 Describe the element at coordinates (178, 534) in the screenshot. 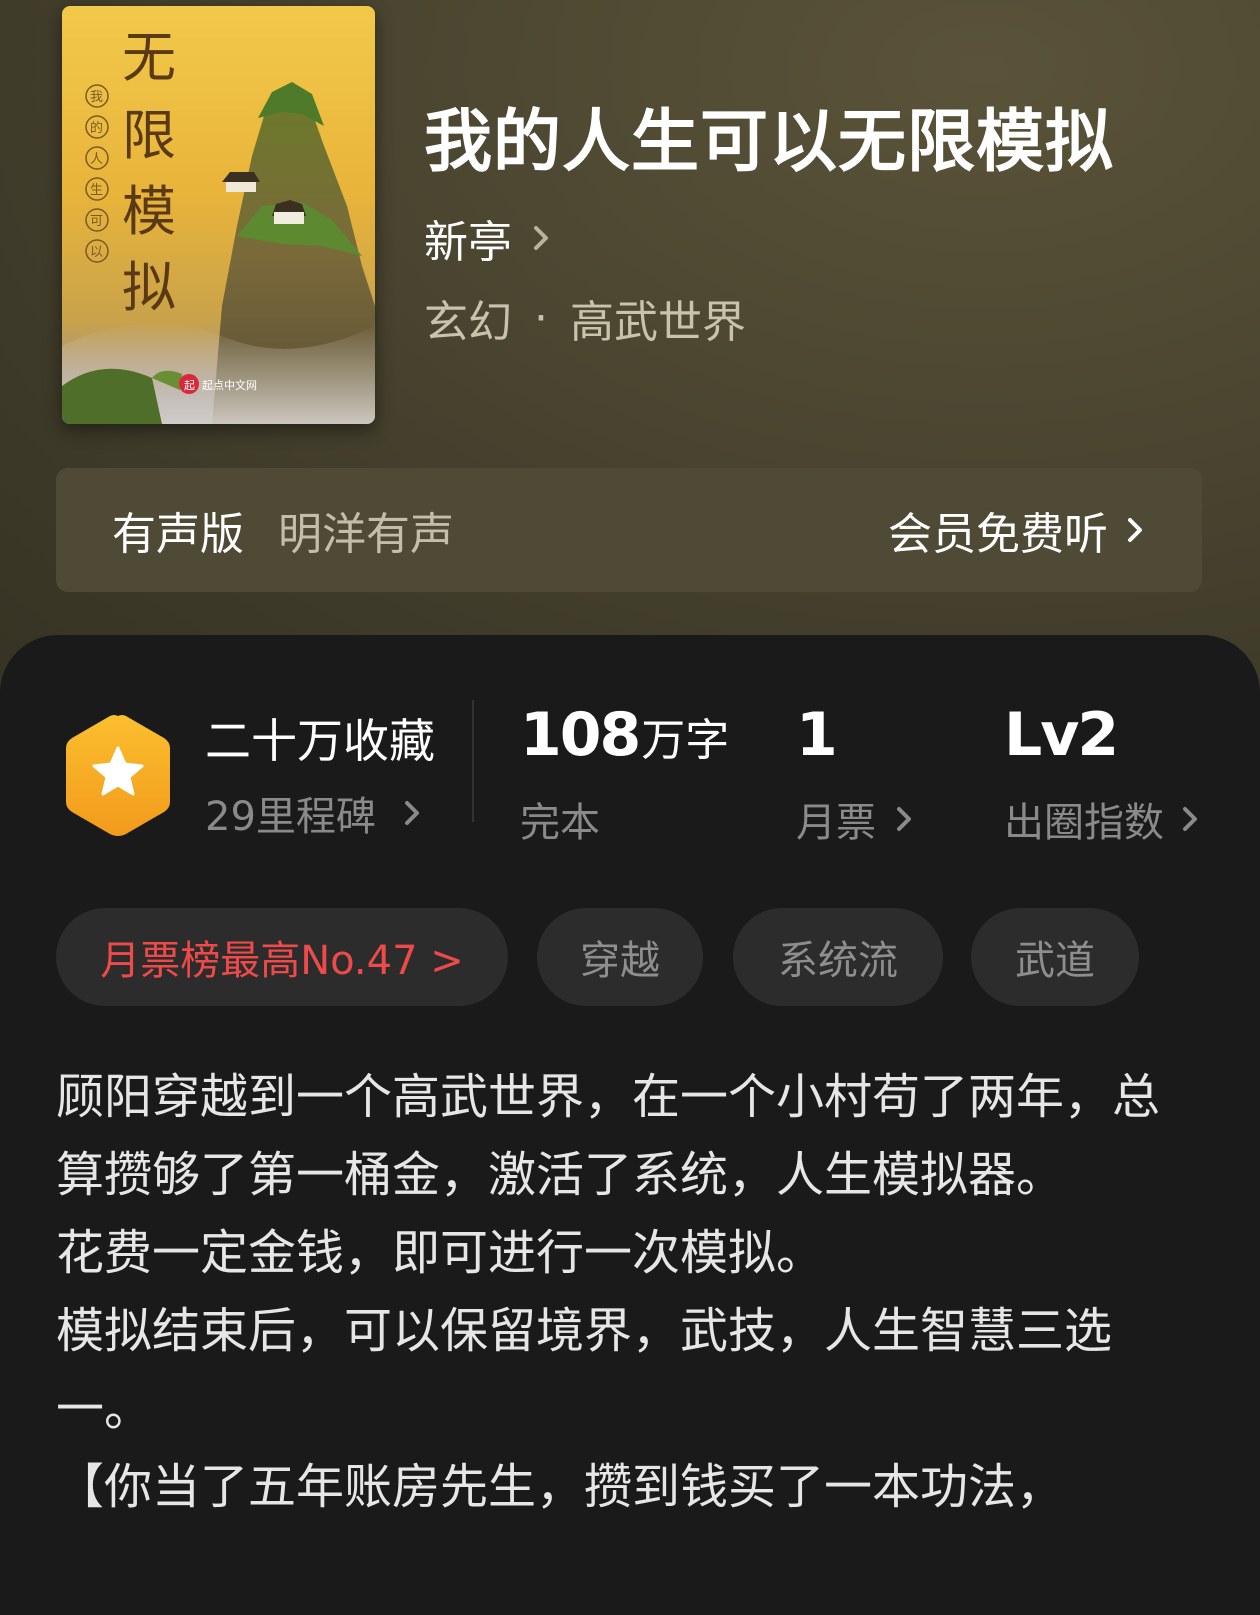

I see `audio-version-label: 有声版` at that location.